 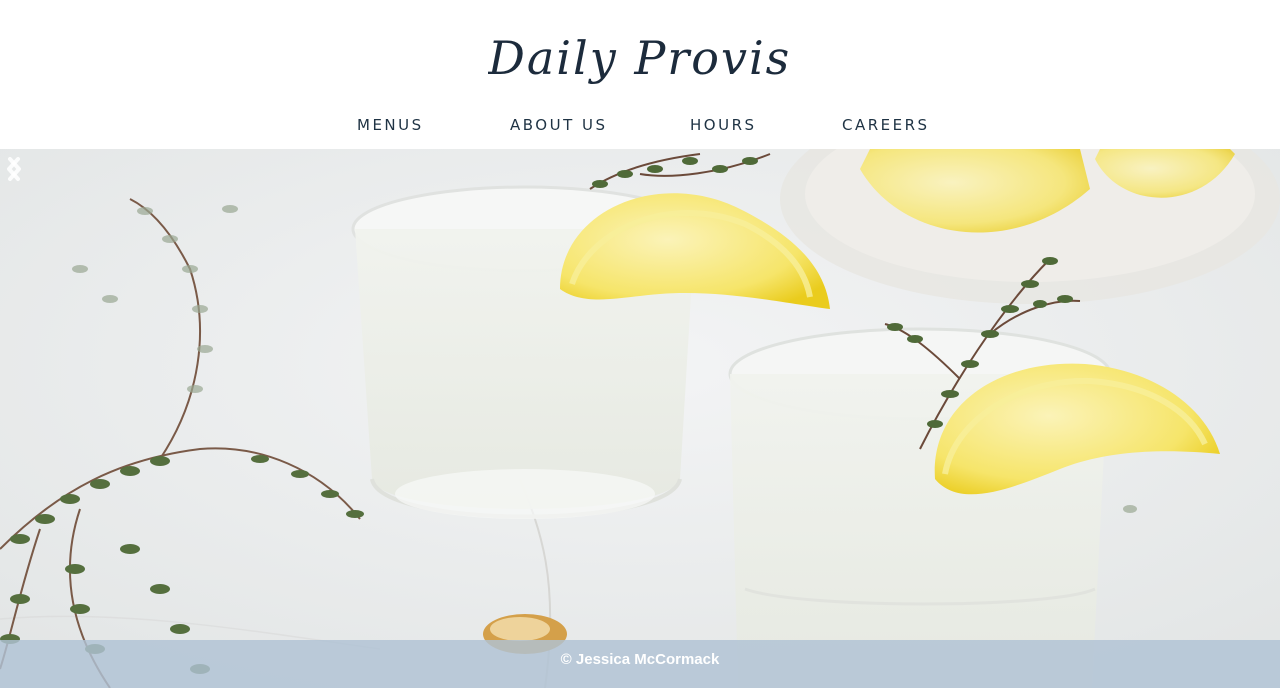 What do you see at coordinates (886, 125) in the screenshot?
I see `nav-careers: CAREERS` at bounding box center [886, 125].